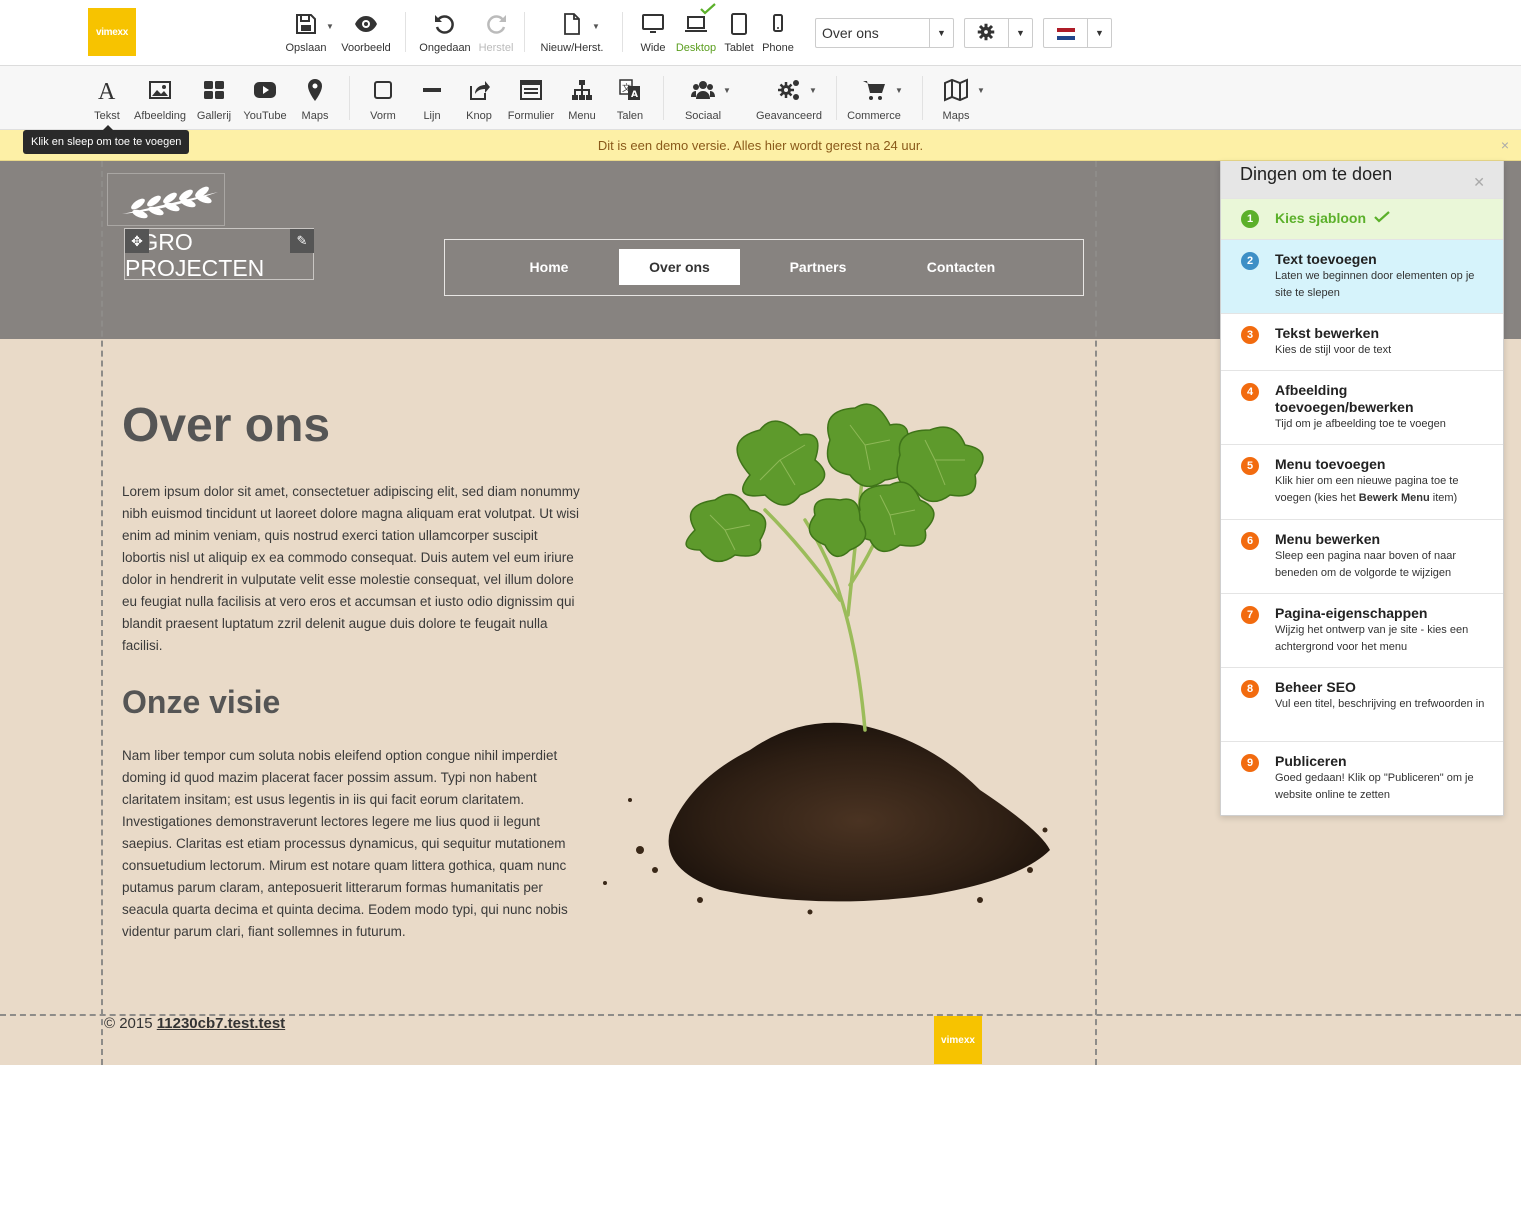 This screenshot has height=1224, width=1521. I want to click on todo-item-desc: Kies de stijl voor de text, so click(1333, 350).